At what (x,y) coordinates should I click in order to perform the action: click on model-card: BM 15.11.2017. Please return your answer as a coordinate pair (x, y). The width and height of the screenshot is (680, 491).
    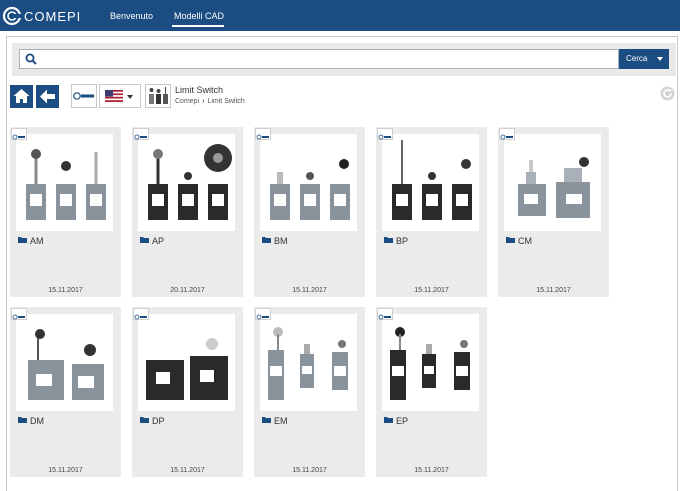
    Looking at the image, I should click on (309, 212).